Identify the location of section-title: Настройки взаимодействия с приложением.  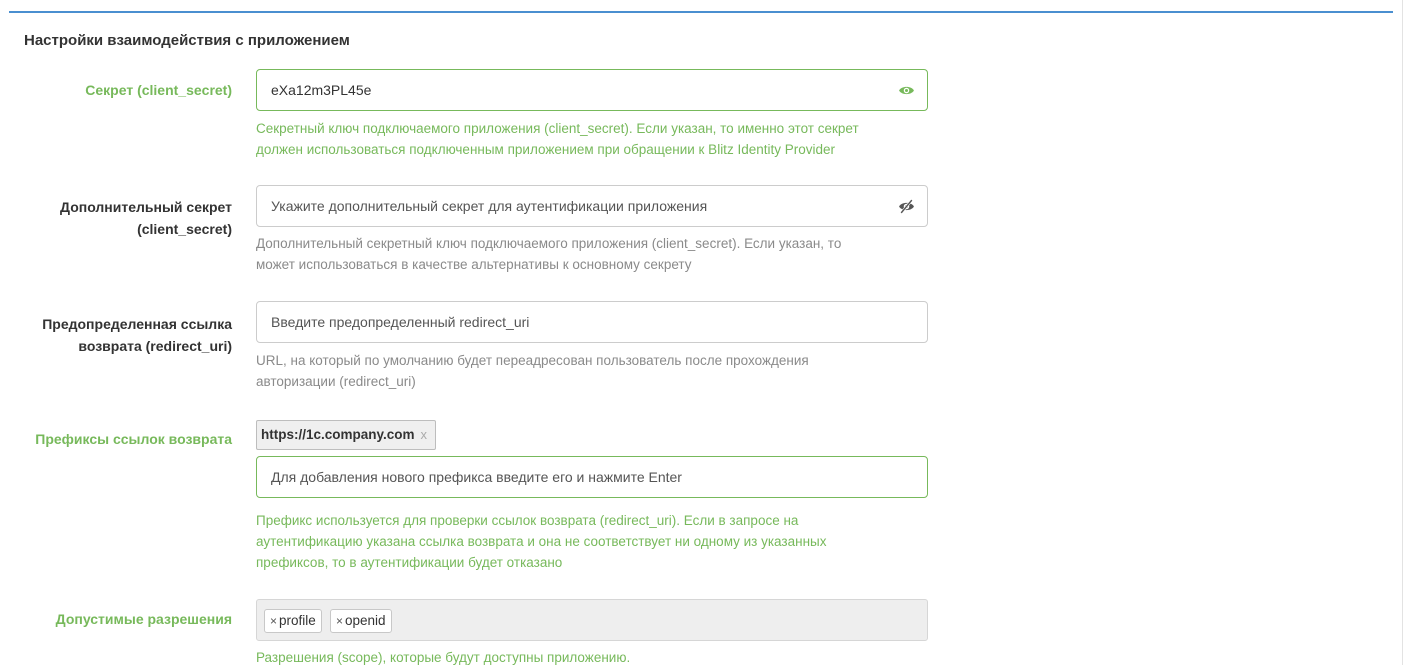
(187, 40).